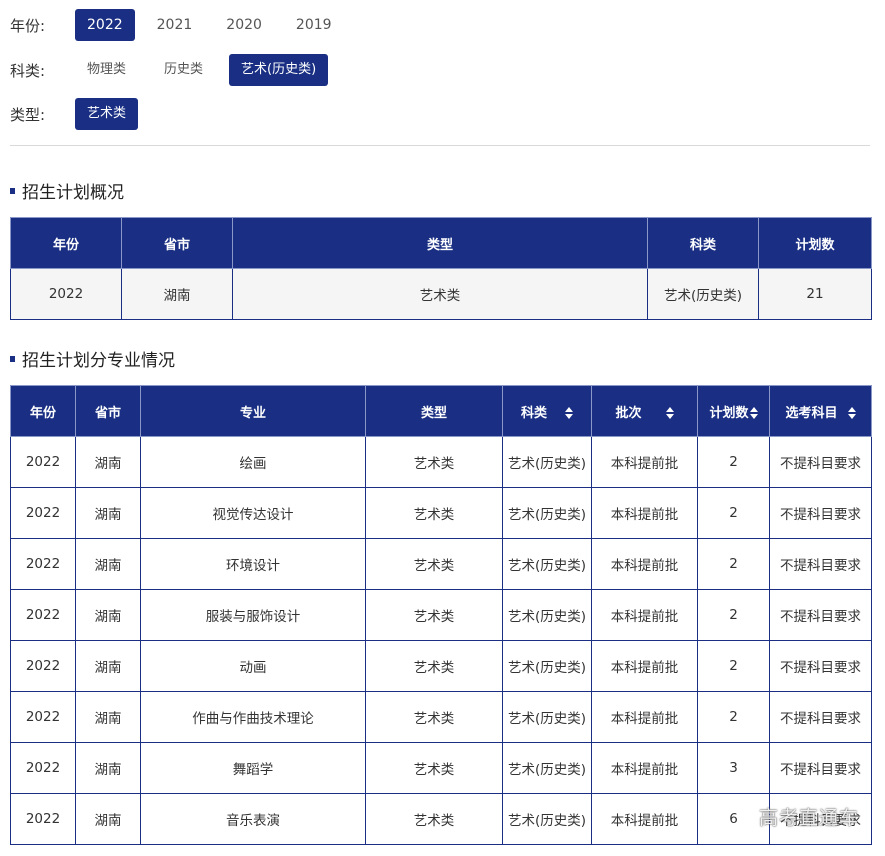 The image size is (885, 856). I want to click on majors-header-subject: 科类, so click(547, 411).